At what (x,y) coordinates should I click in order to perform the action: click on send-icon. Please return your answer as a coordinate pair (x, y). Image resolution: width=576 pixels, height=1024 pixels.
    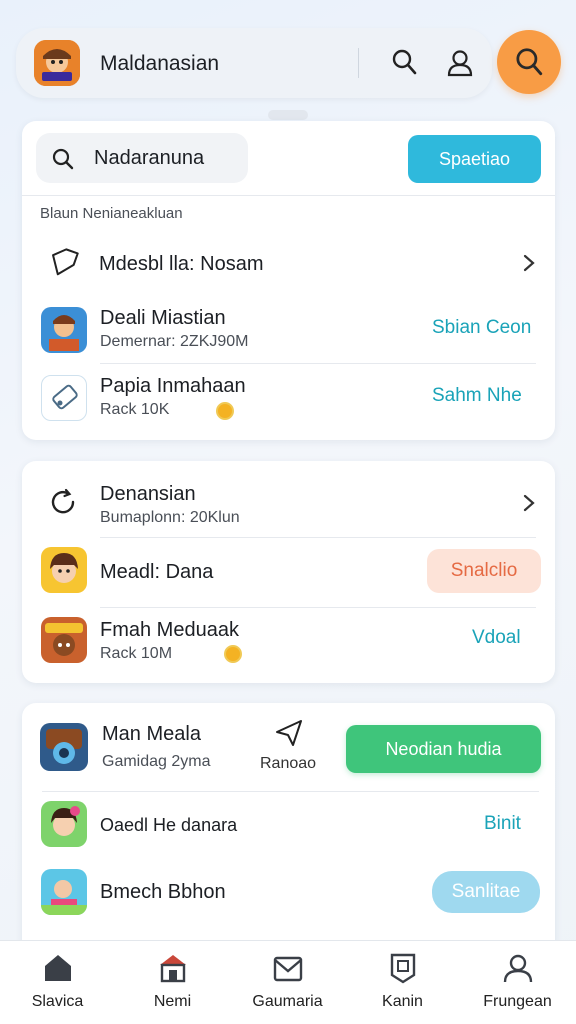
    Looking at the image, I should click on (289, 733).